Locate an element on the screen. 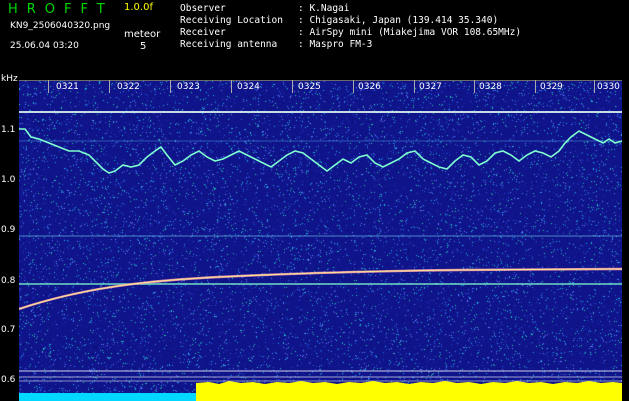  wavy-signal-trace is located at coordinates (320, 151).